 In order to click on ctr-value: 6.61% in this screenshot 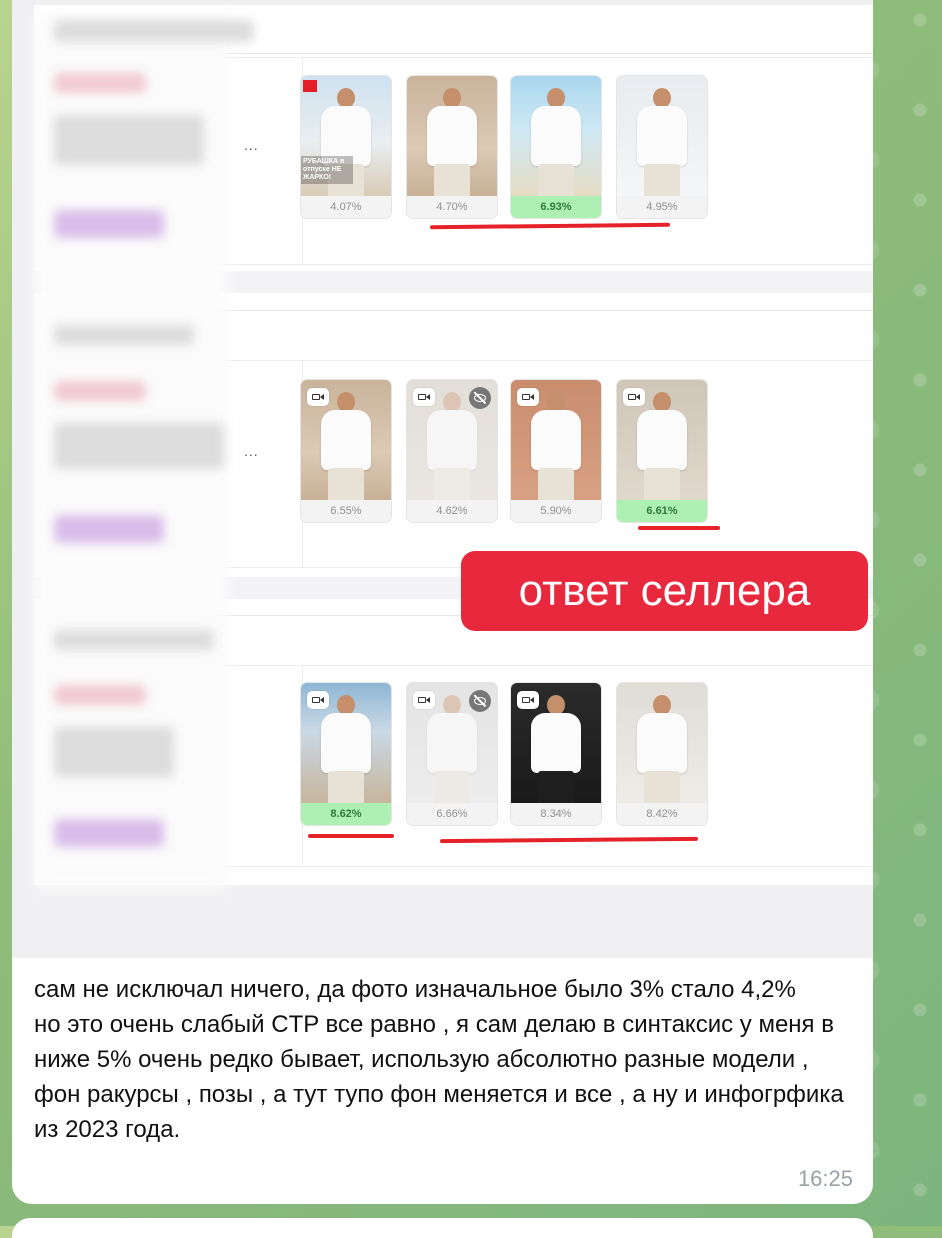, I will do `click(662, 511)`.